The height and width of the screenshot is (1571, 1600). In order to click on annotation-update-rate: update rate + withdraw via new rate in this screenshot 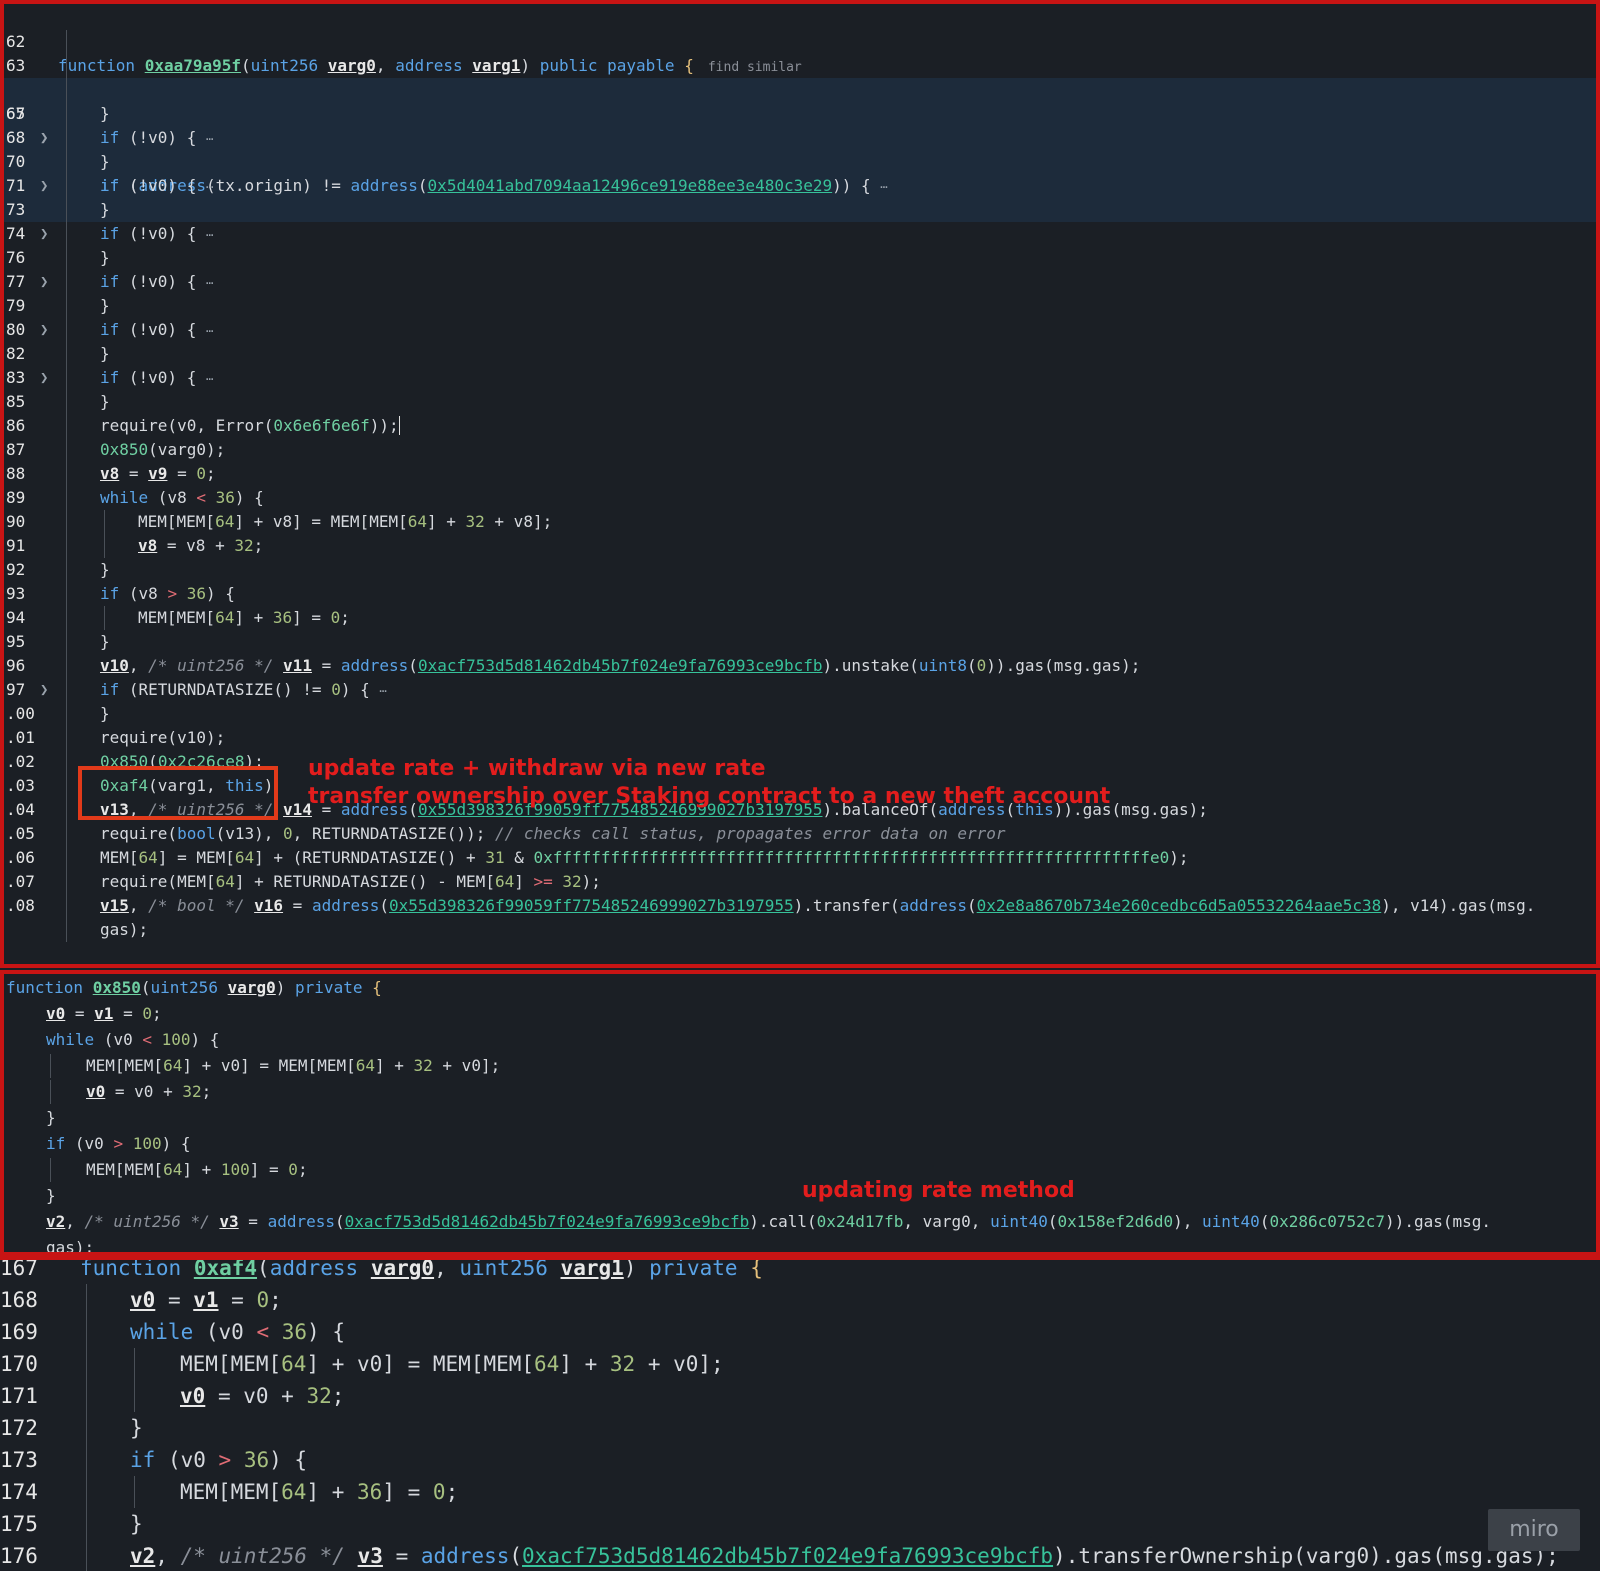, I will do `click(537, 768)`.